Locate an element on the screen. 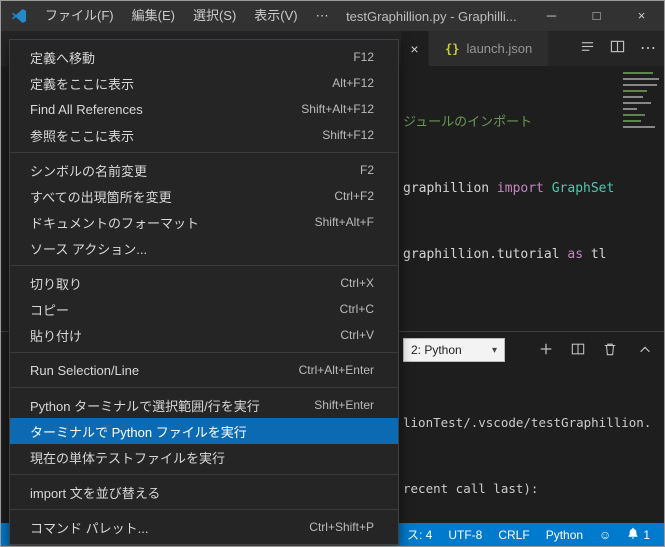 Image resolution: width=665 pixels, height=547 pixels. menu-item-shortcut: Ctrl+Shift+P is located at coordinates (341, 527).